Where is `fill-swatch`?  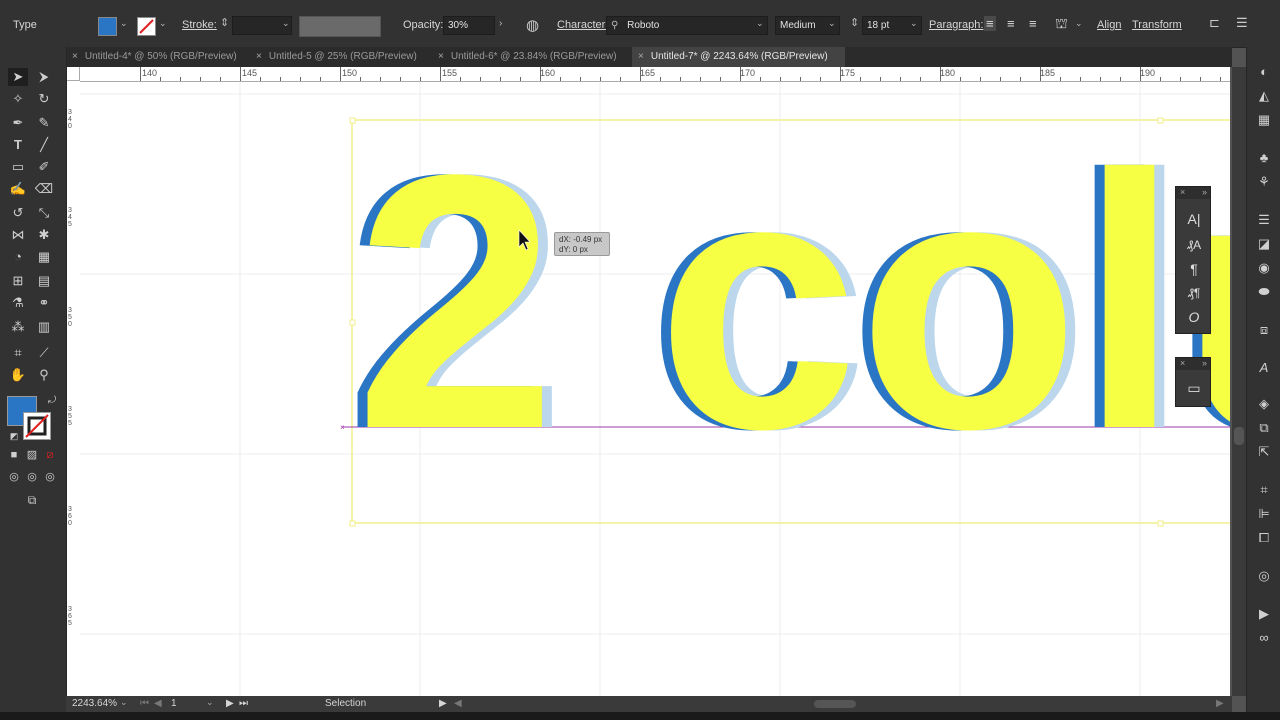
fill-swatch is located at coordinates (107, 26).